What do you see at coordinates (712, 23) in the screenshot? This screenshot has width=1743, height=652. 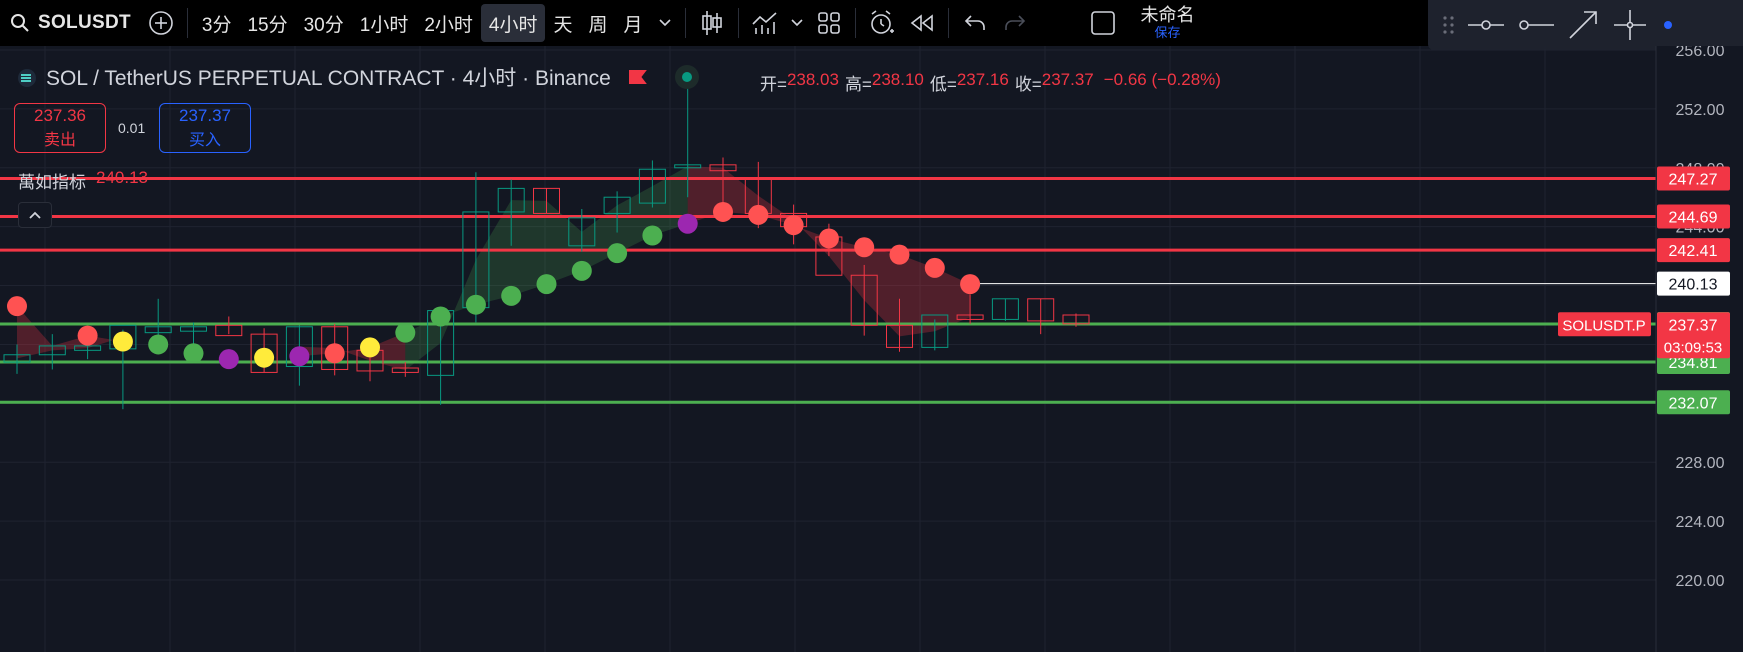 I see `chart-type-button` at bounding box center [712, 23].